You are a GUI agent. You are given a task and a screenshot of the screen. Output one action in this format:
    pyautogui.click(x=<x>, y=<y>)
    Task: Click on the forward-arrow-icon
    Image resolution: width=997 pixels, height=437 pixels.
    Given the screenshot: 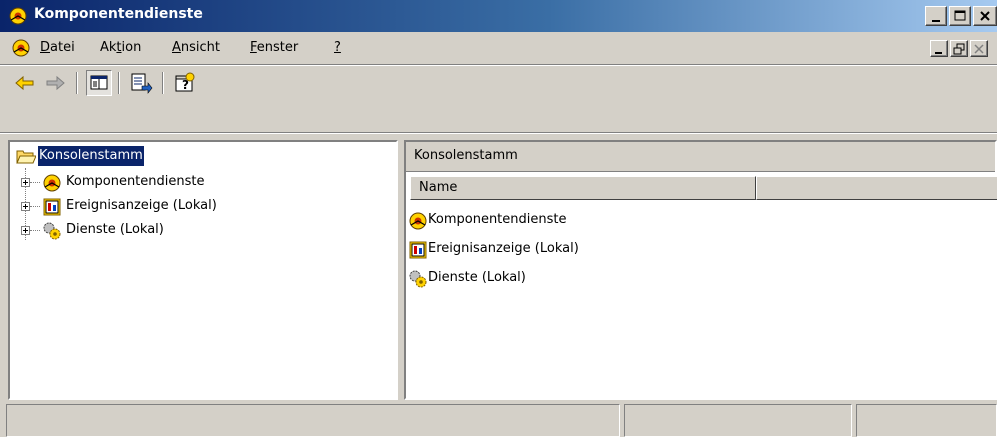 What is the action you would take?
    pyautogui.click(x=55, y=83)
    